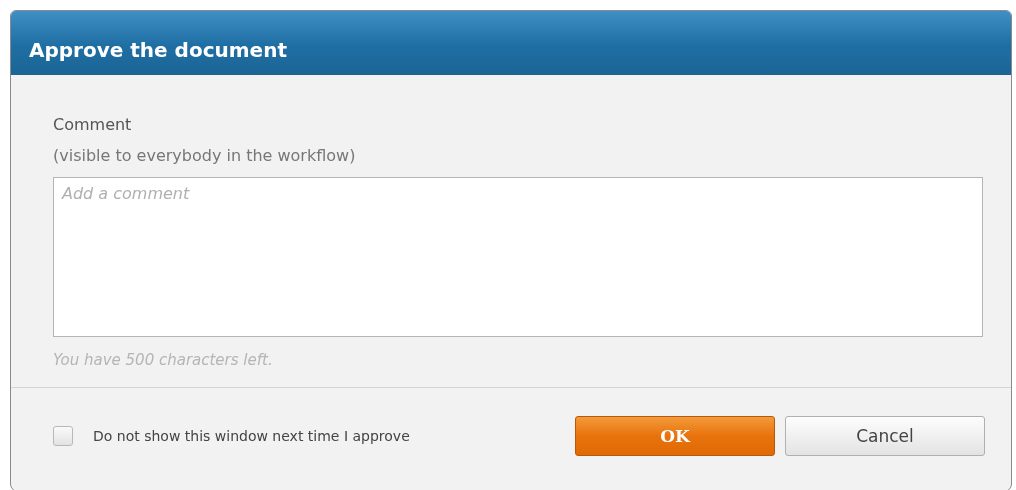 The height and width of the screenshot is (490, 1016). Describe the element at coordinates (93, 124) in the screenshot. I see `comment-label: Comment` at that location.